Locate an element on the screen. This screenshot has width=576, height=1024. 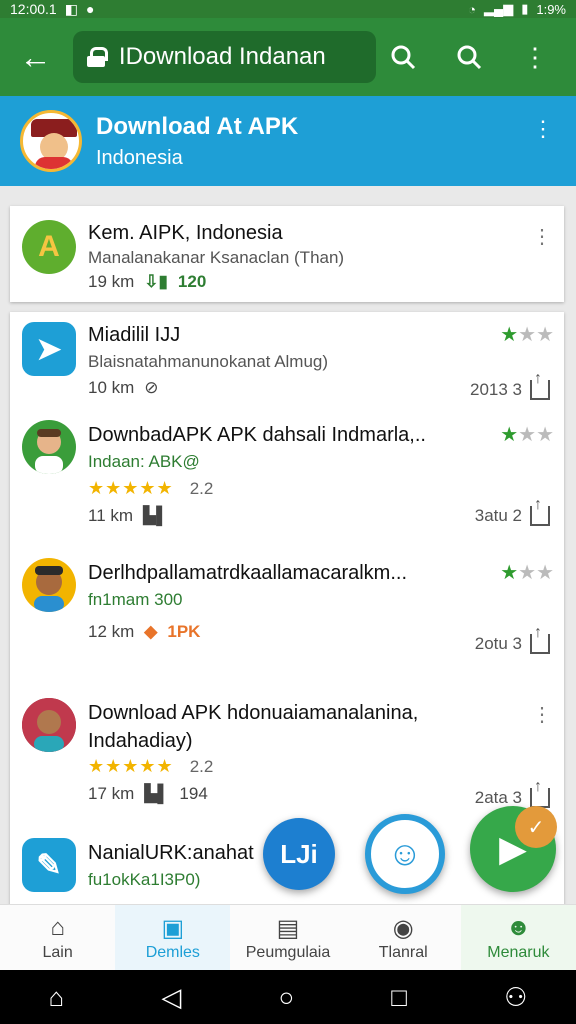
app-bar: ← IDownload Indanan ⋮ is located at coordinates (288, 57).